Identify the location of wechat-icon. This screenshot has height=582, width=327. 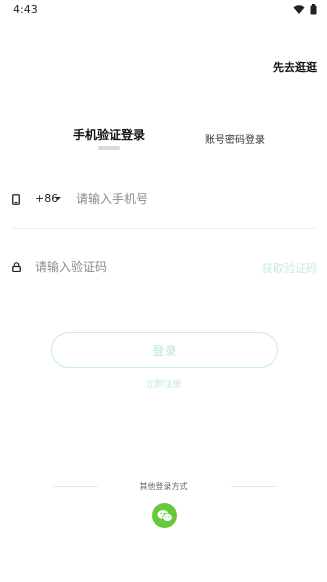
(165, 515).